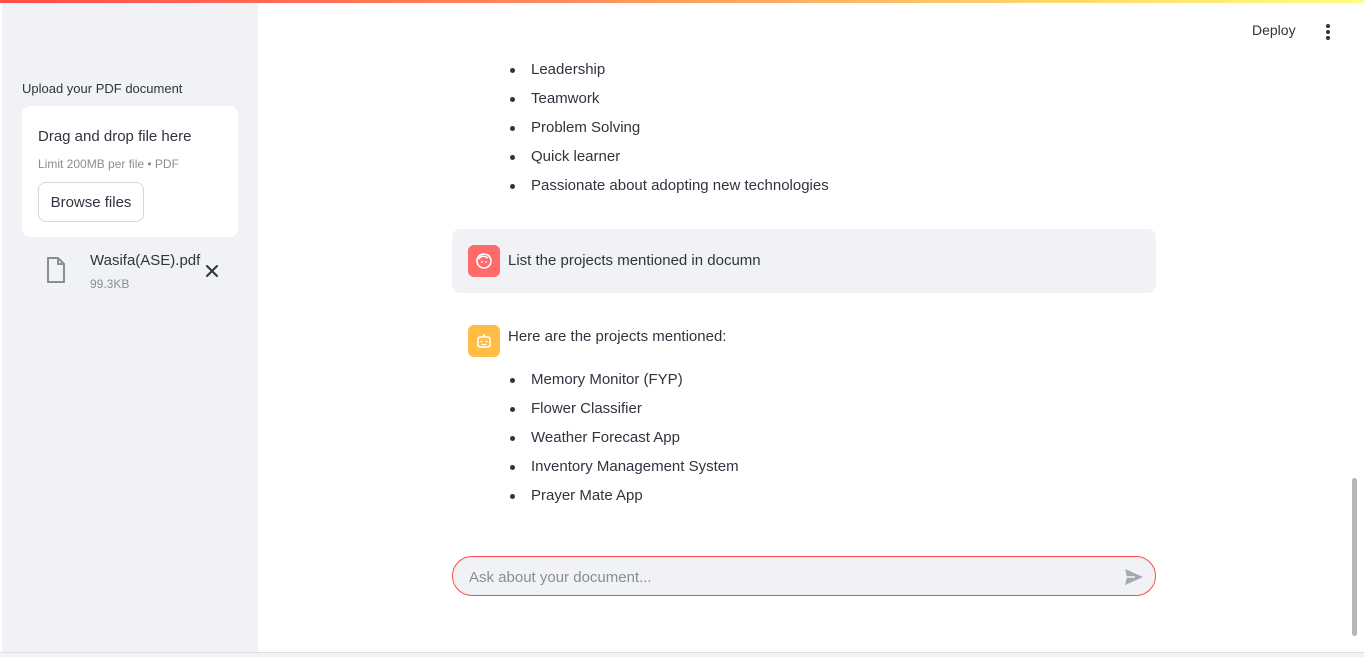  I want to click on deploy-button: Deploy, so click(1274, 30).